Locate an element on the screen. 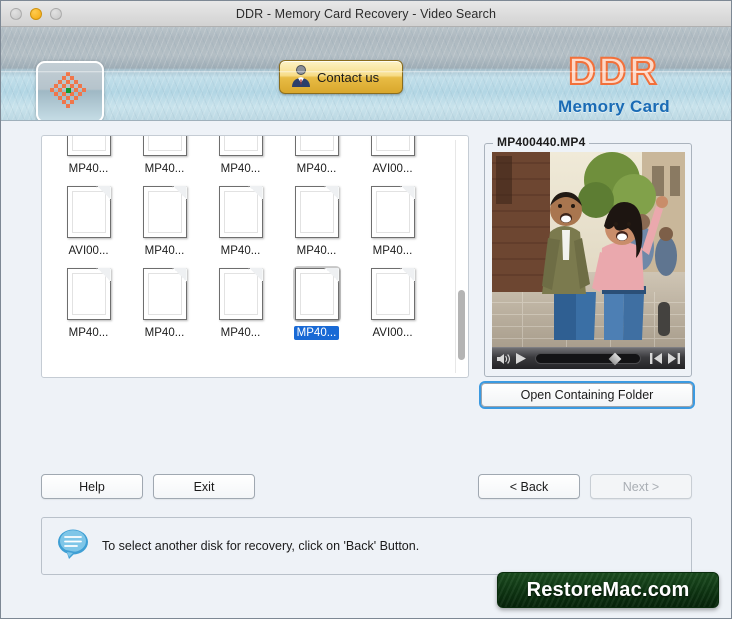 The width and height of the screenshot is (732, 619). next-button: Next > is located at coordinates (641, 486).